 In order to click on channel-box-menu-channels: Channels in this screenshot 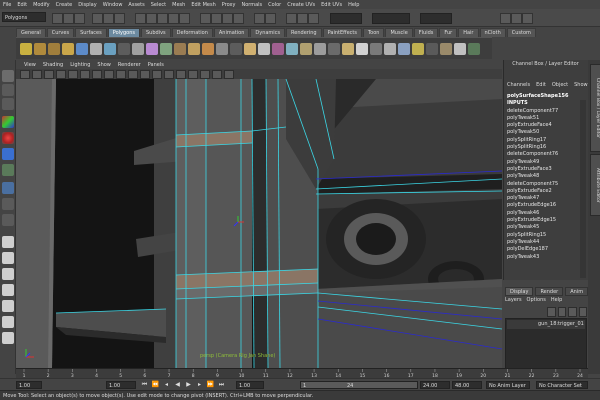, I will do `click(518, 85)`.